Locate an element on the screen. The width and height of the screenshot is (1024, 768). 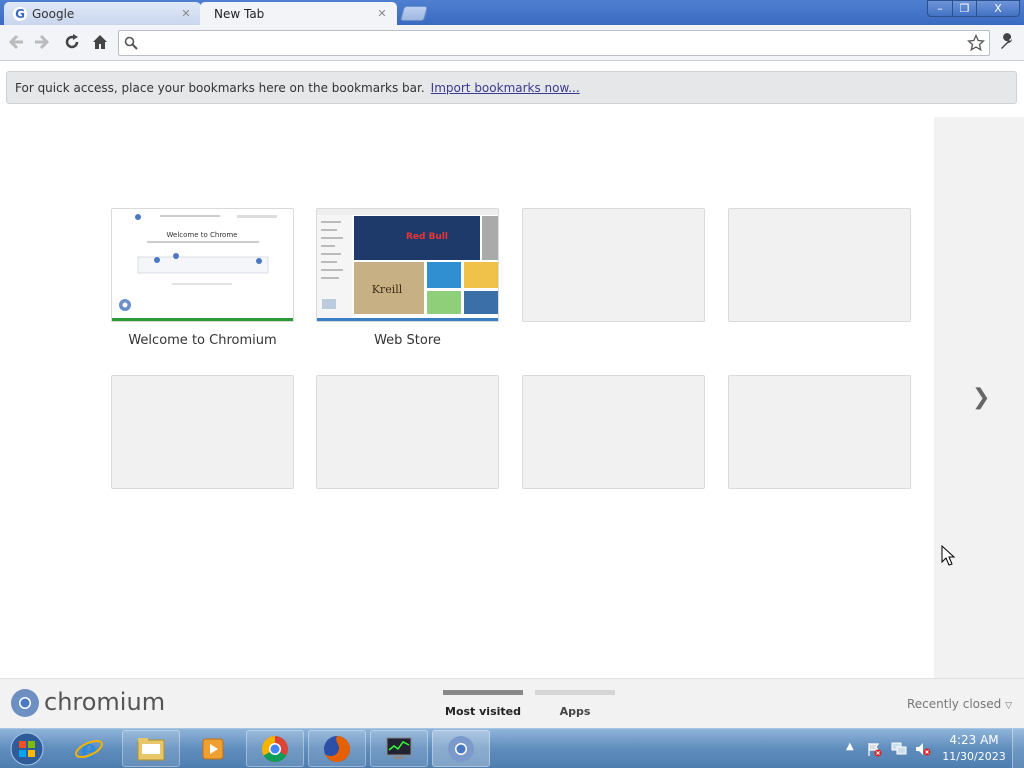
address-input is located at coordinates (553, 43).